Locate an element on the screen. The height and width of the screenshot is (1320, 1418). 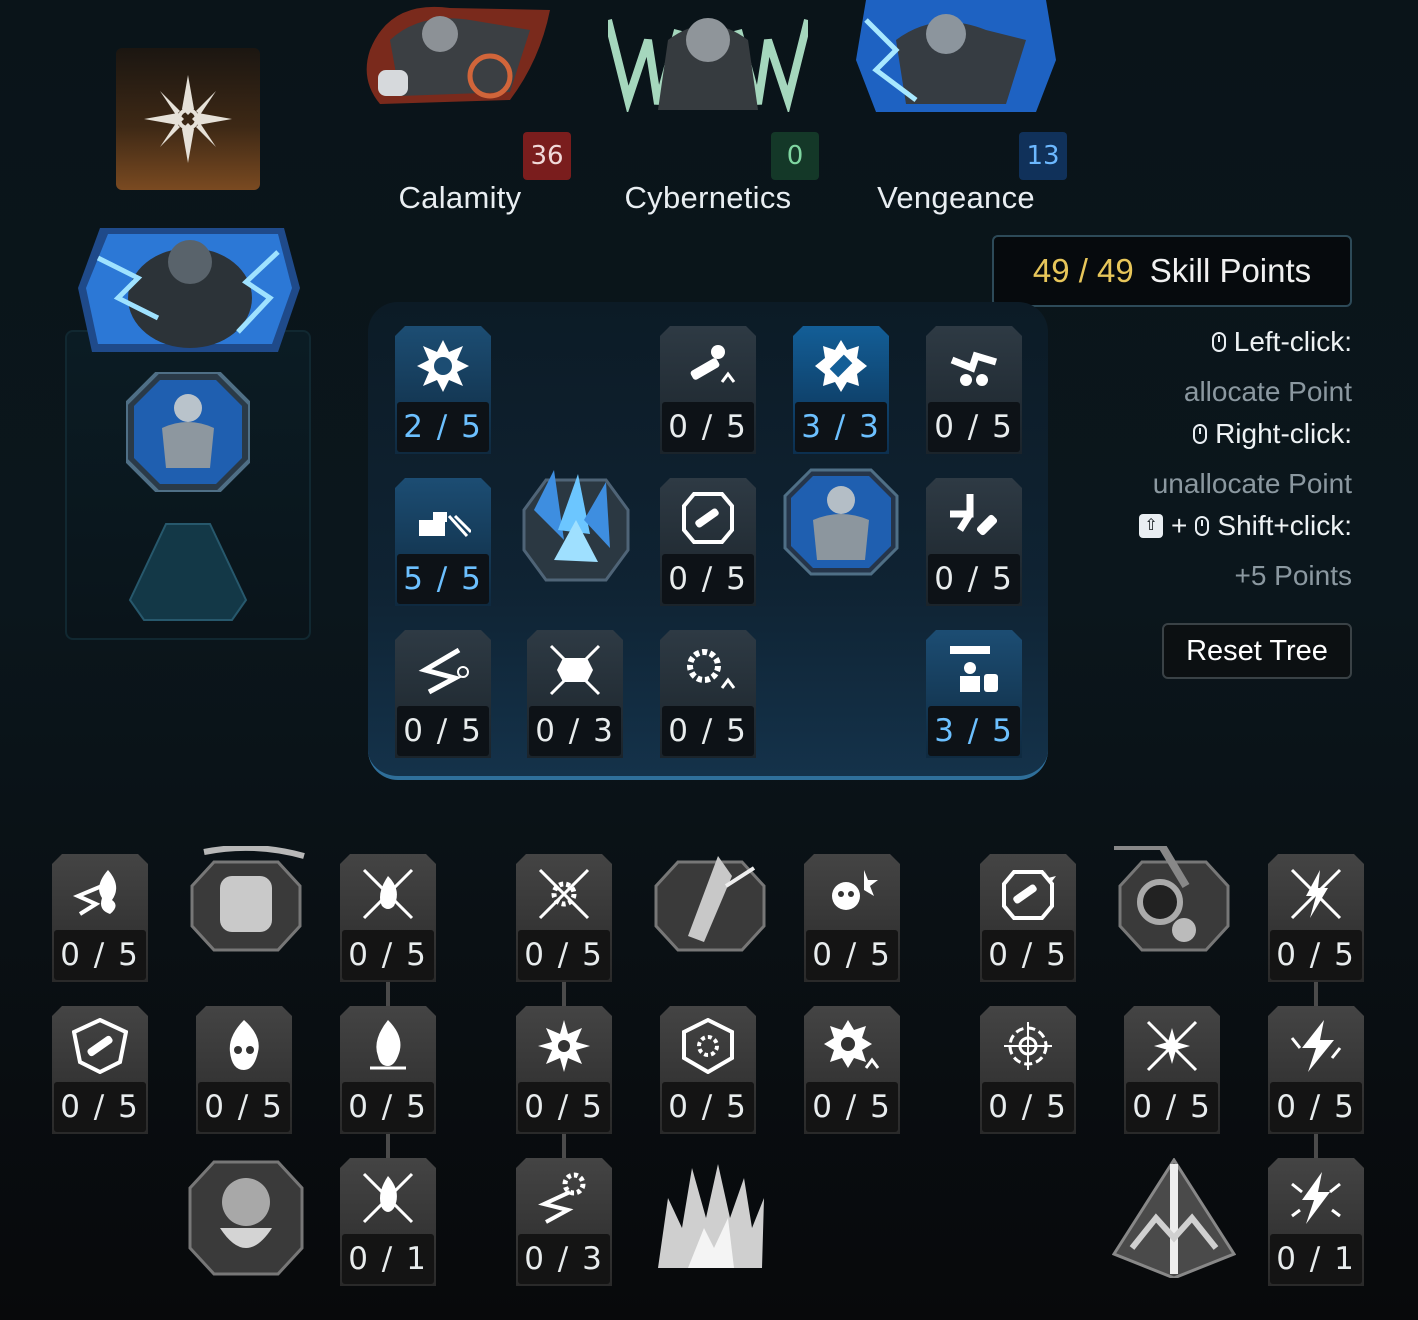
help-shift-desc: +5 Points is located at coordinates (1293, 575).